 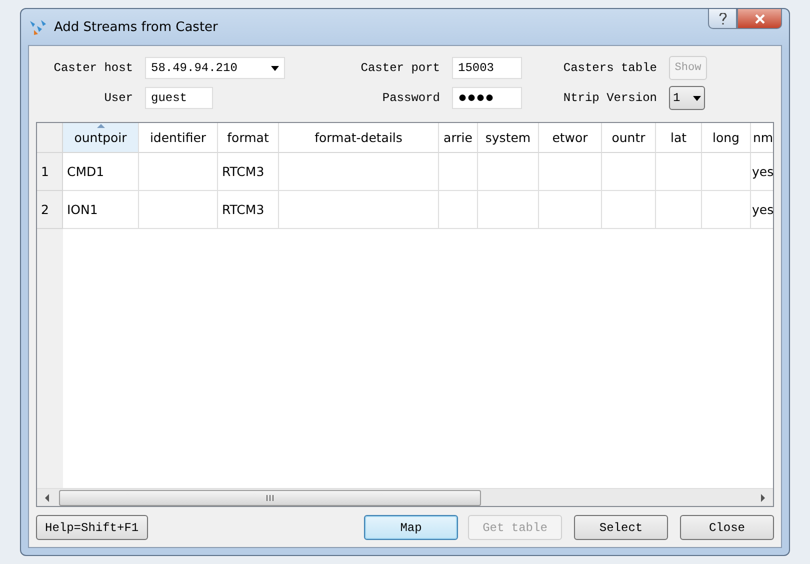 I want to click on column-header: system, so click(x=508, y=138).